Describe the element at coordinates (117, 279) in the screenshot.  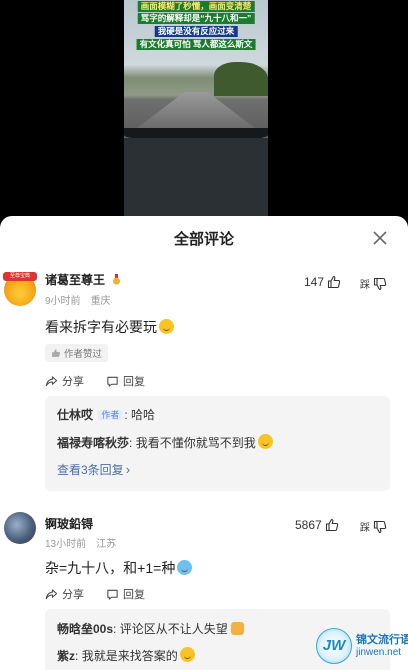
I see `medal-icon` at that location.